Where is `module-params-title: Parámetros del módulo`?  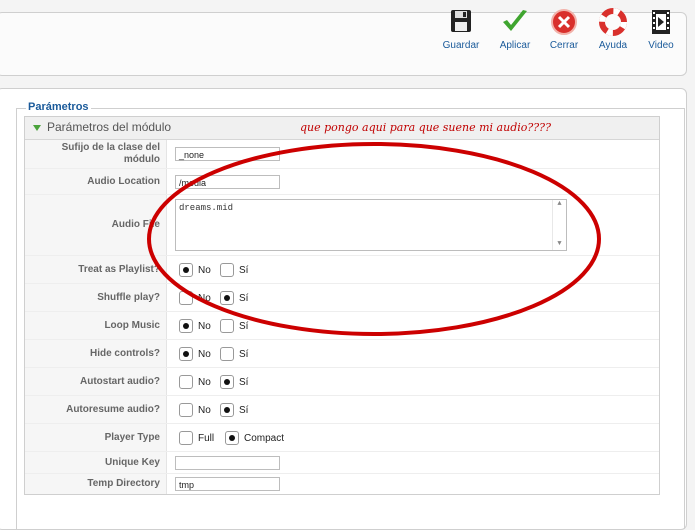 module-params-title: Parámetros del módulo is located at coordinates (109, 127).